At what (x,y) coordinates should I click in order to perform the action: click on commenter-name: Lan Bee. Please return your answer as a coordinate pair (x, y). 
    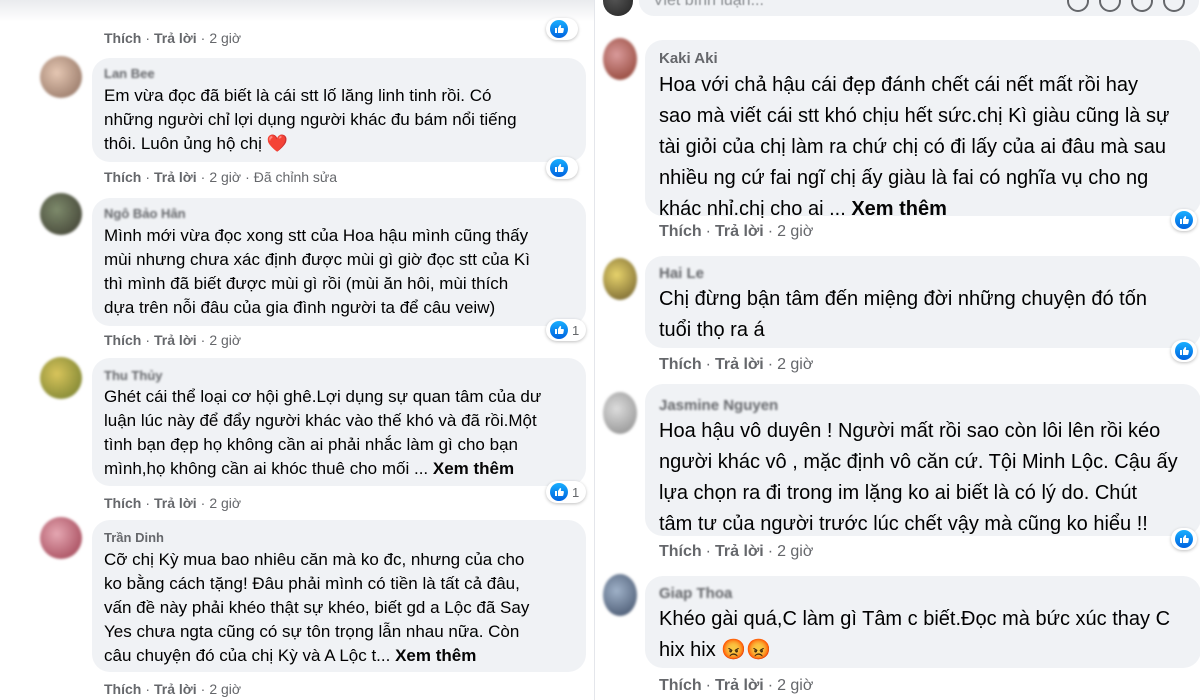
    Looking at the image, I should click on (129, 73).